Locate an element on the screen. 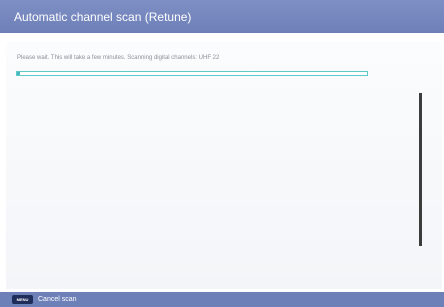 The image size is (444, 307). scan-progress-bar is located at coordinates (192, 73).